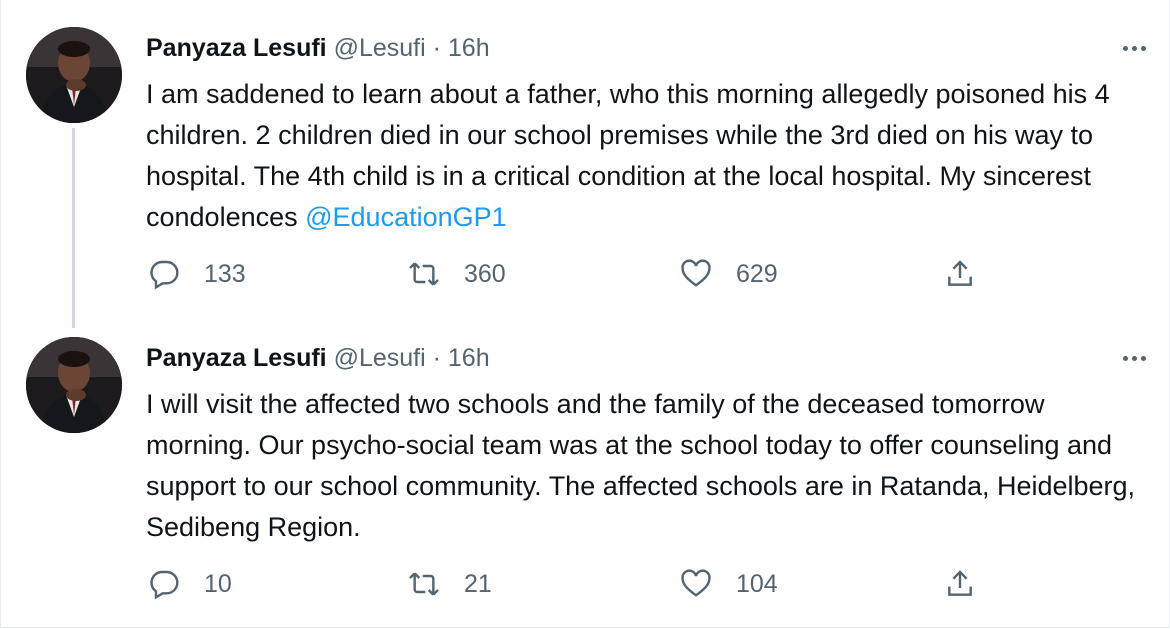 This screenshot has height=629, width=1170. What do you see at coordinates (225, 273) in the screenshot?
I see `reply-count: 133` at bounding box center [225, 273].